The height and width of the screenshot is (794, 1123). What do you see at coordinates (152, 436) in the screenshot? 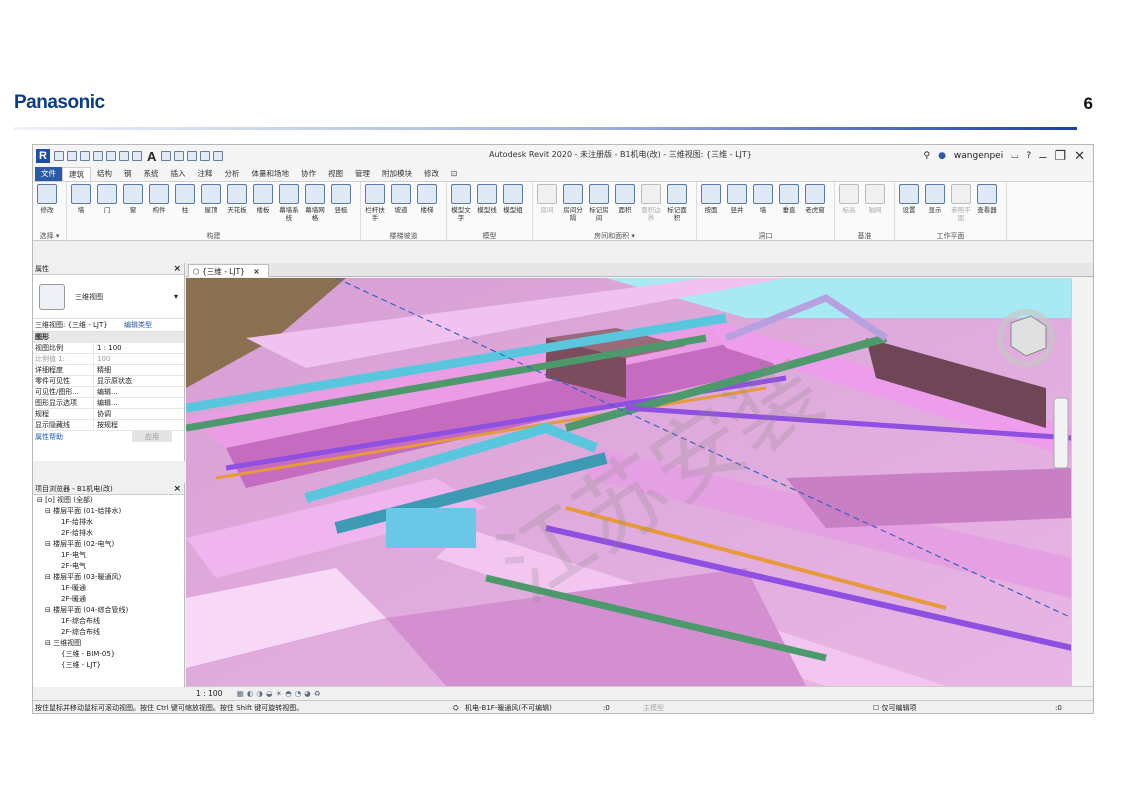
I see `apply-button: 应用` at bounding box center [152, 436].